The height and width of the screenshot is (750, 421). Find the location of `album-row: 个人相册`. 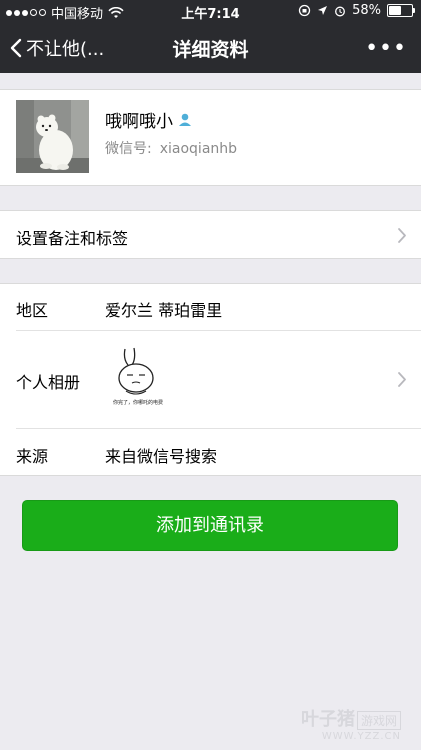

album-row: 个人相册 is located at coordinates (210, 379).